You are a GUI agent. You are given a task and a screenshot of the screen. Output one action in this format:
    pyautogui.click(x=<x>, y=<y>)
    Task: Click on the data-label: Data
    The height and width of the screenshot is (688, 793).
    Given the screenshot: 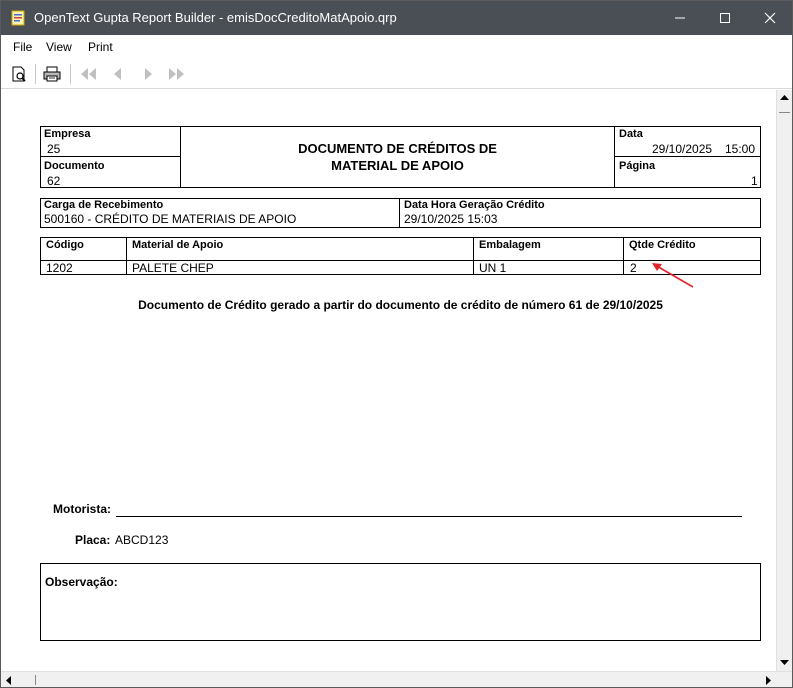 What is the action you would take?
    pyautogui.click(x=631, y=134)
    